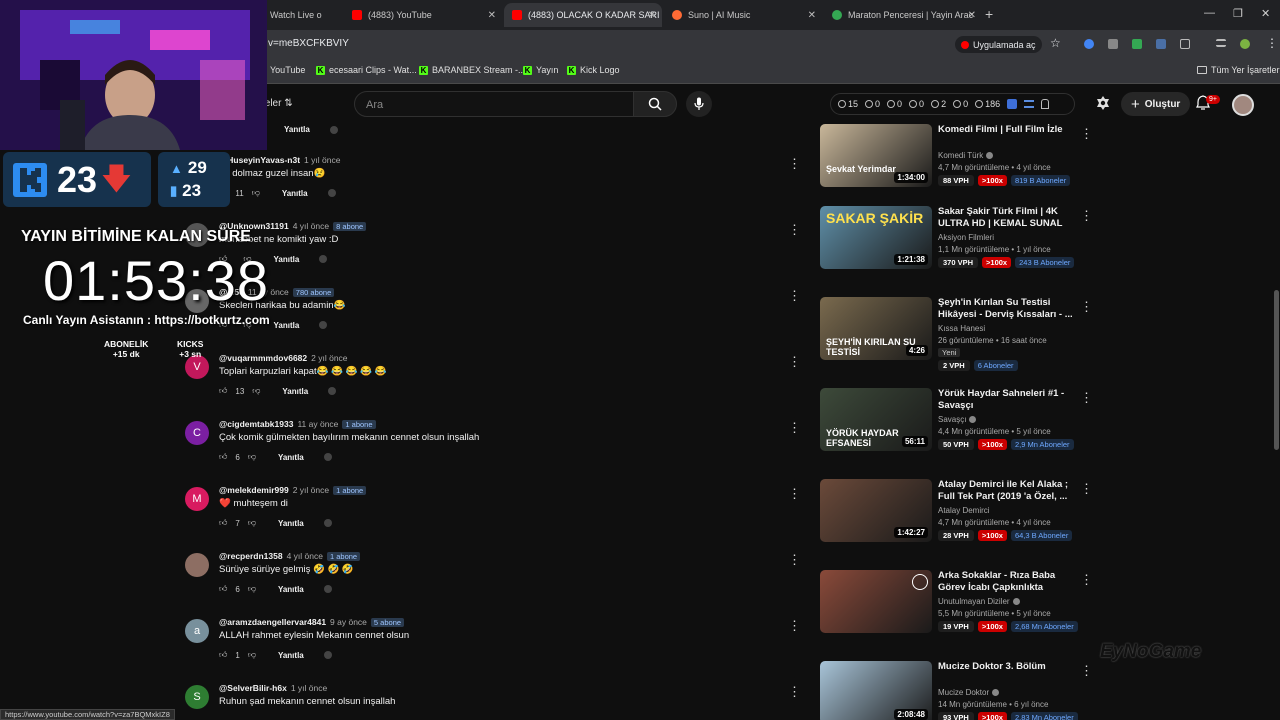  I want to click on channel-name: Komedi Türk, so click(966, 155).